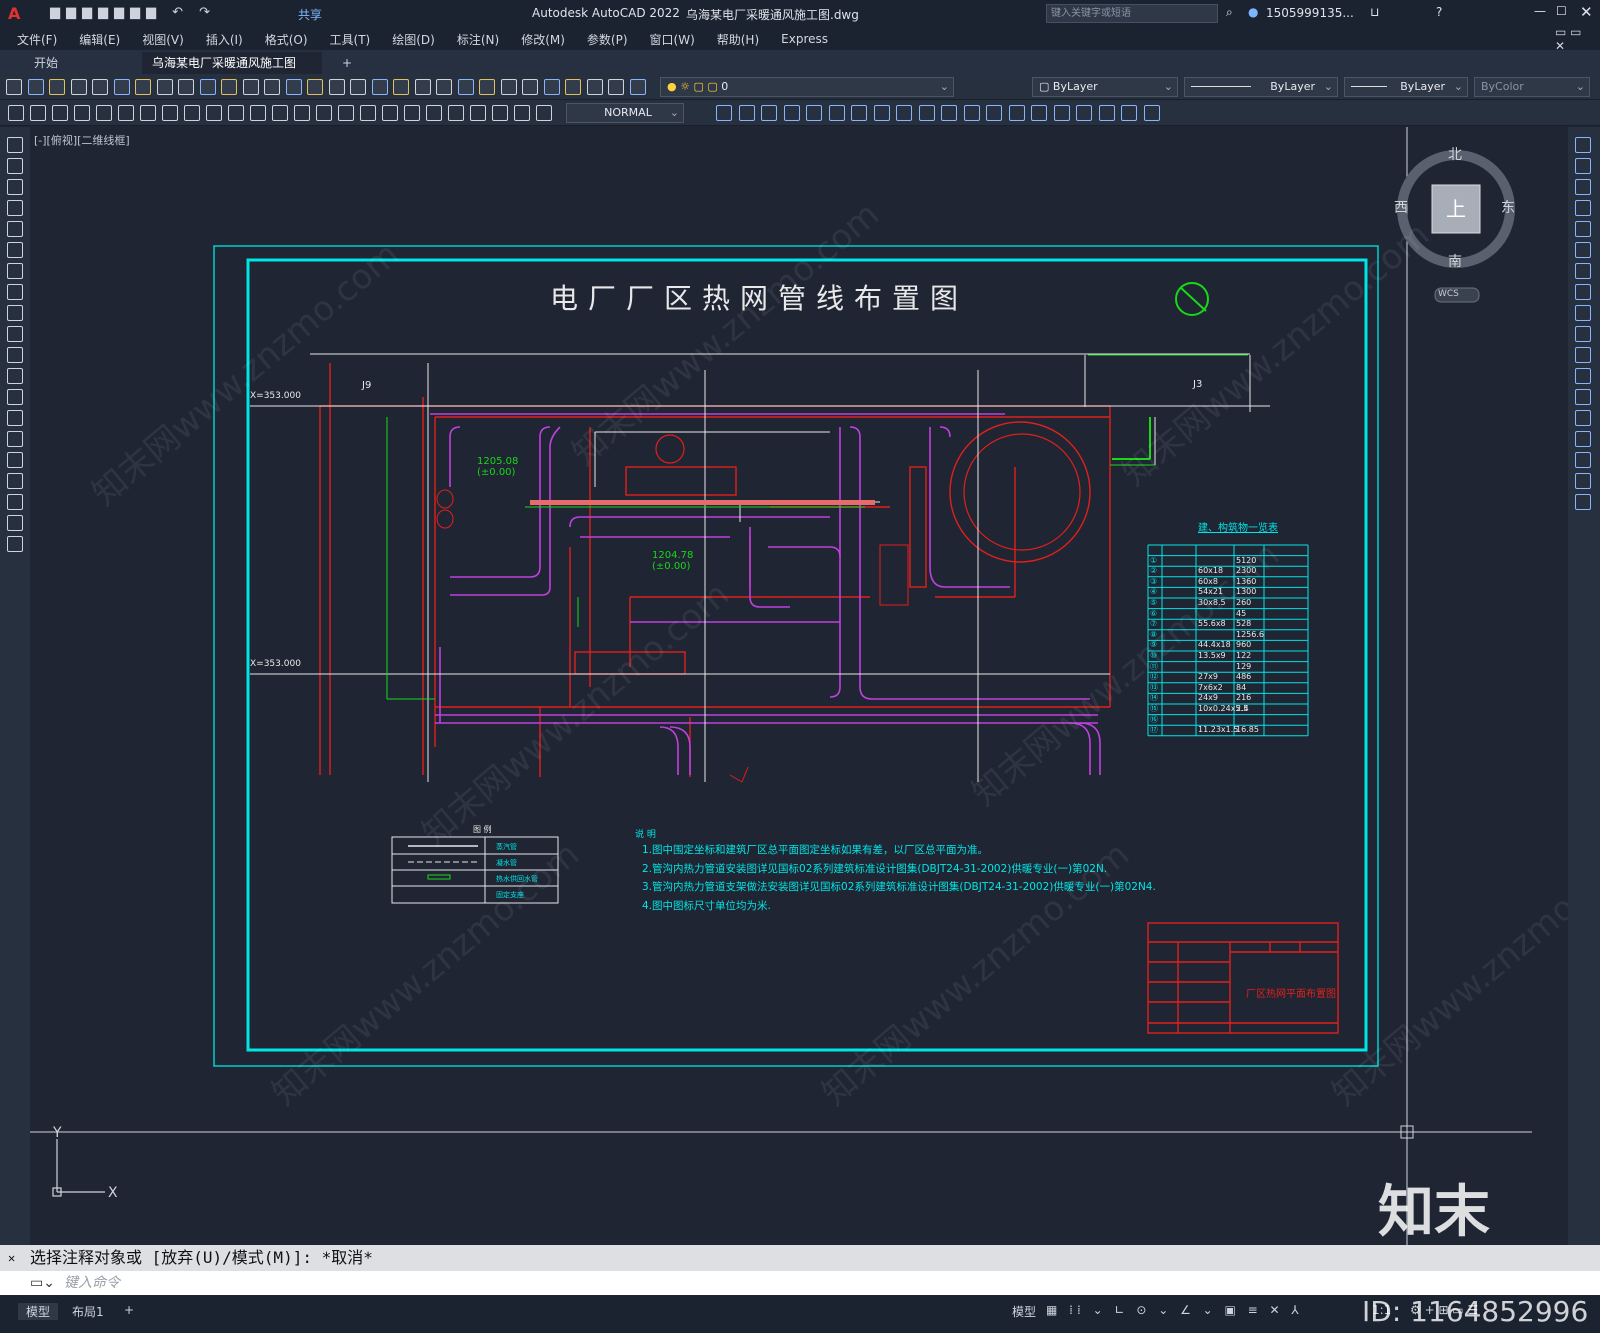 Image resolution: width=1600 pixels, height=1333 pixels. What do you see at coordinates (99, 39) in the screenshot?
I see `menu-edit: 编辑(E)` at bounding box center [99, 39].